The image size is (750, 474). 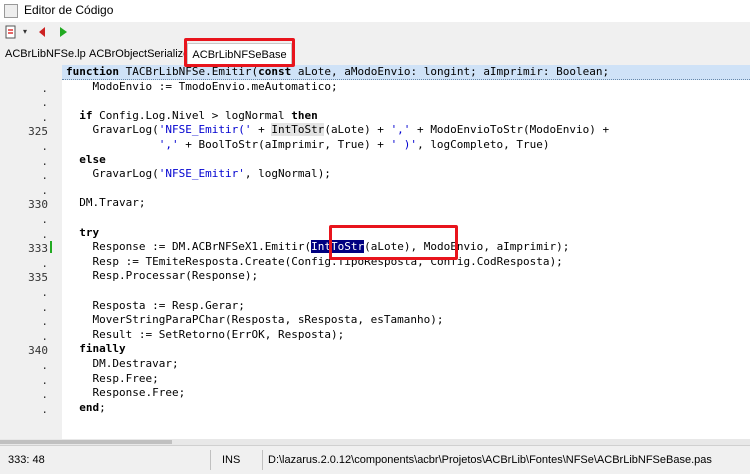 What do you see at coordinates (63, 32) in the screenshot?
I see `forward-icon` at bounding box center [63, 32].